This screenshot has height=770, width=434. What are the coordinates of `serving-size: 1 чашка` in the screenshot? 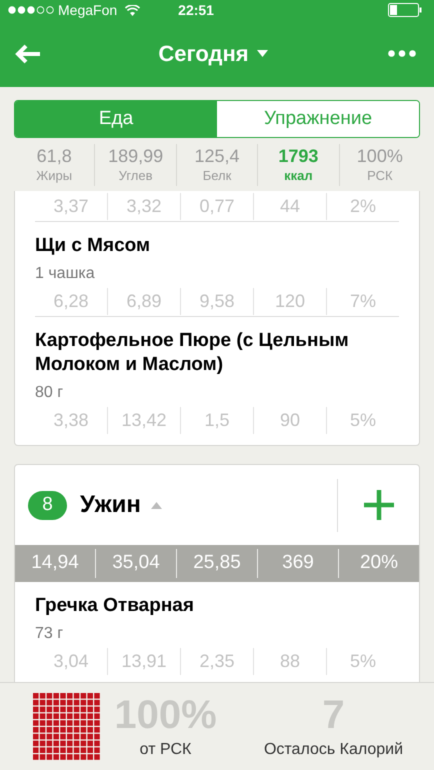 It's located at (65, 274).